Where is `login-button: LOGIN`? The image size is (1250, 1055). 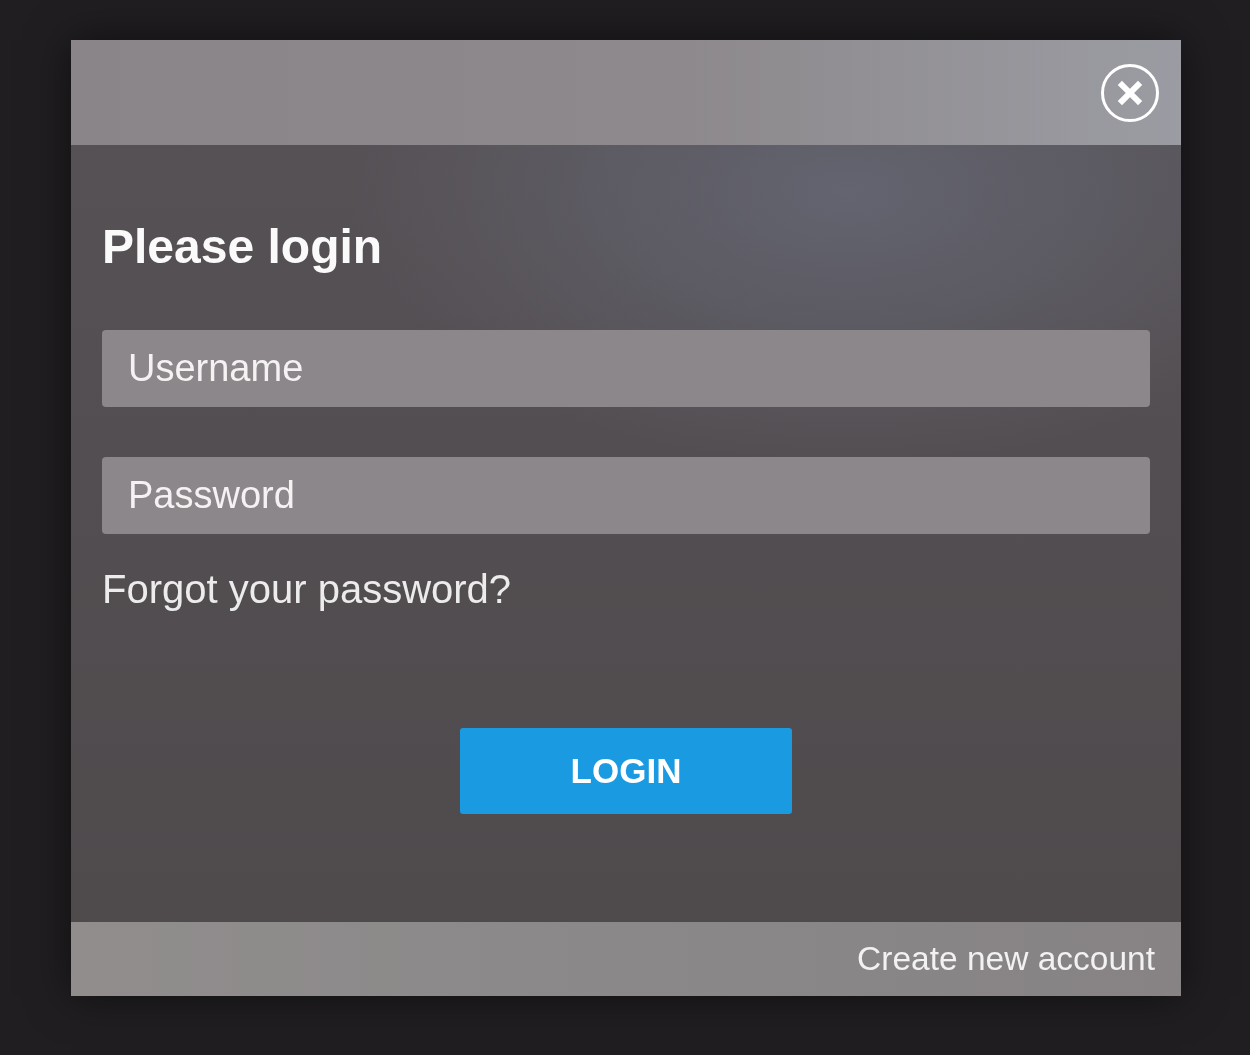 login-button: LOGIN is located at coordinates (626, 771).